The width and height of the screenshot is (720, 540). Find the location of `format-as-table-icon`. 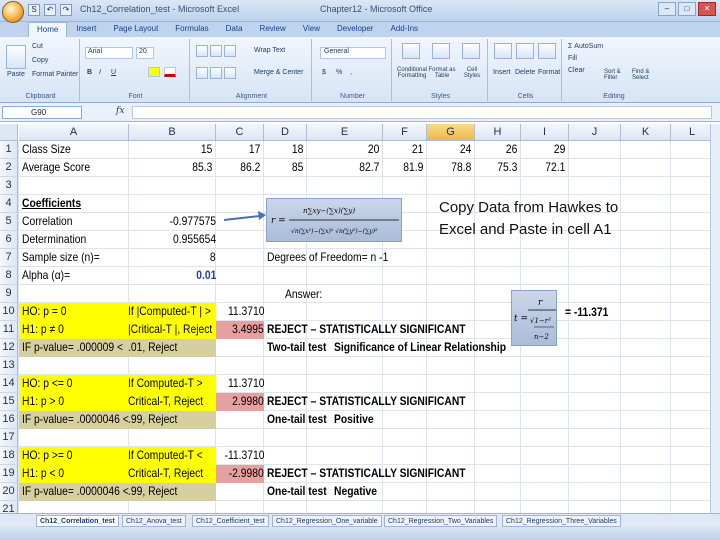

format-as-table-icon is located at coordinates (441, 51).